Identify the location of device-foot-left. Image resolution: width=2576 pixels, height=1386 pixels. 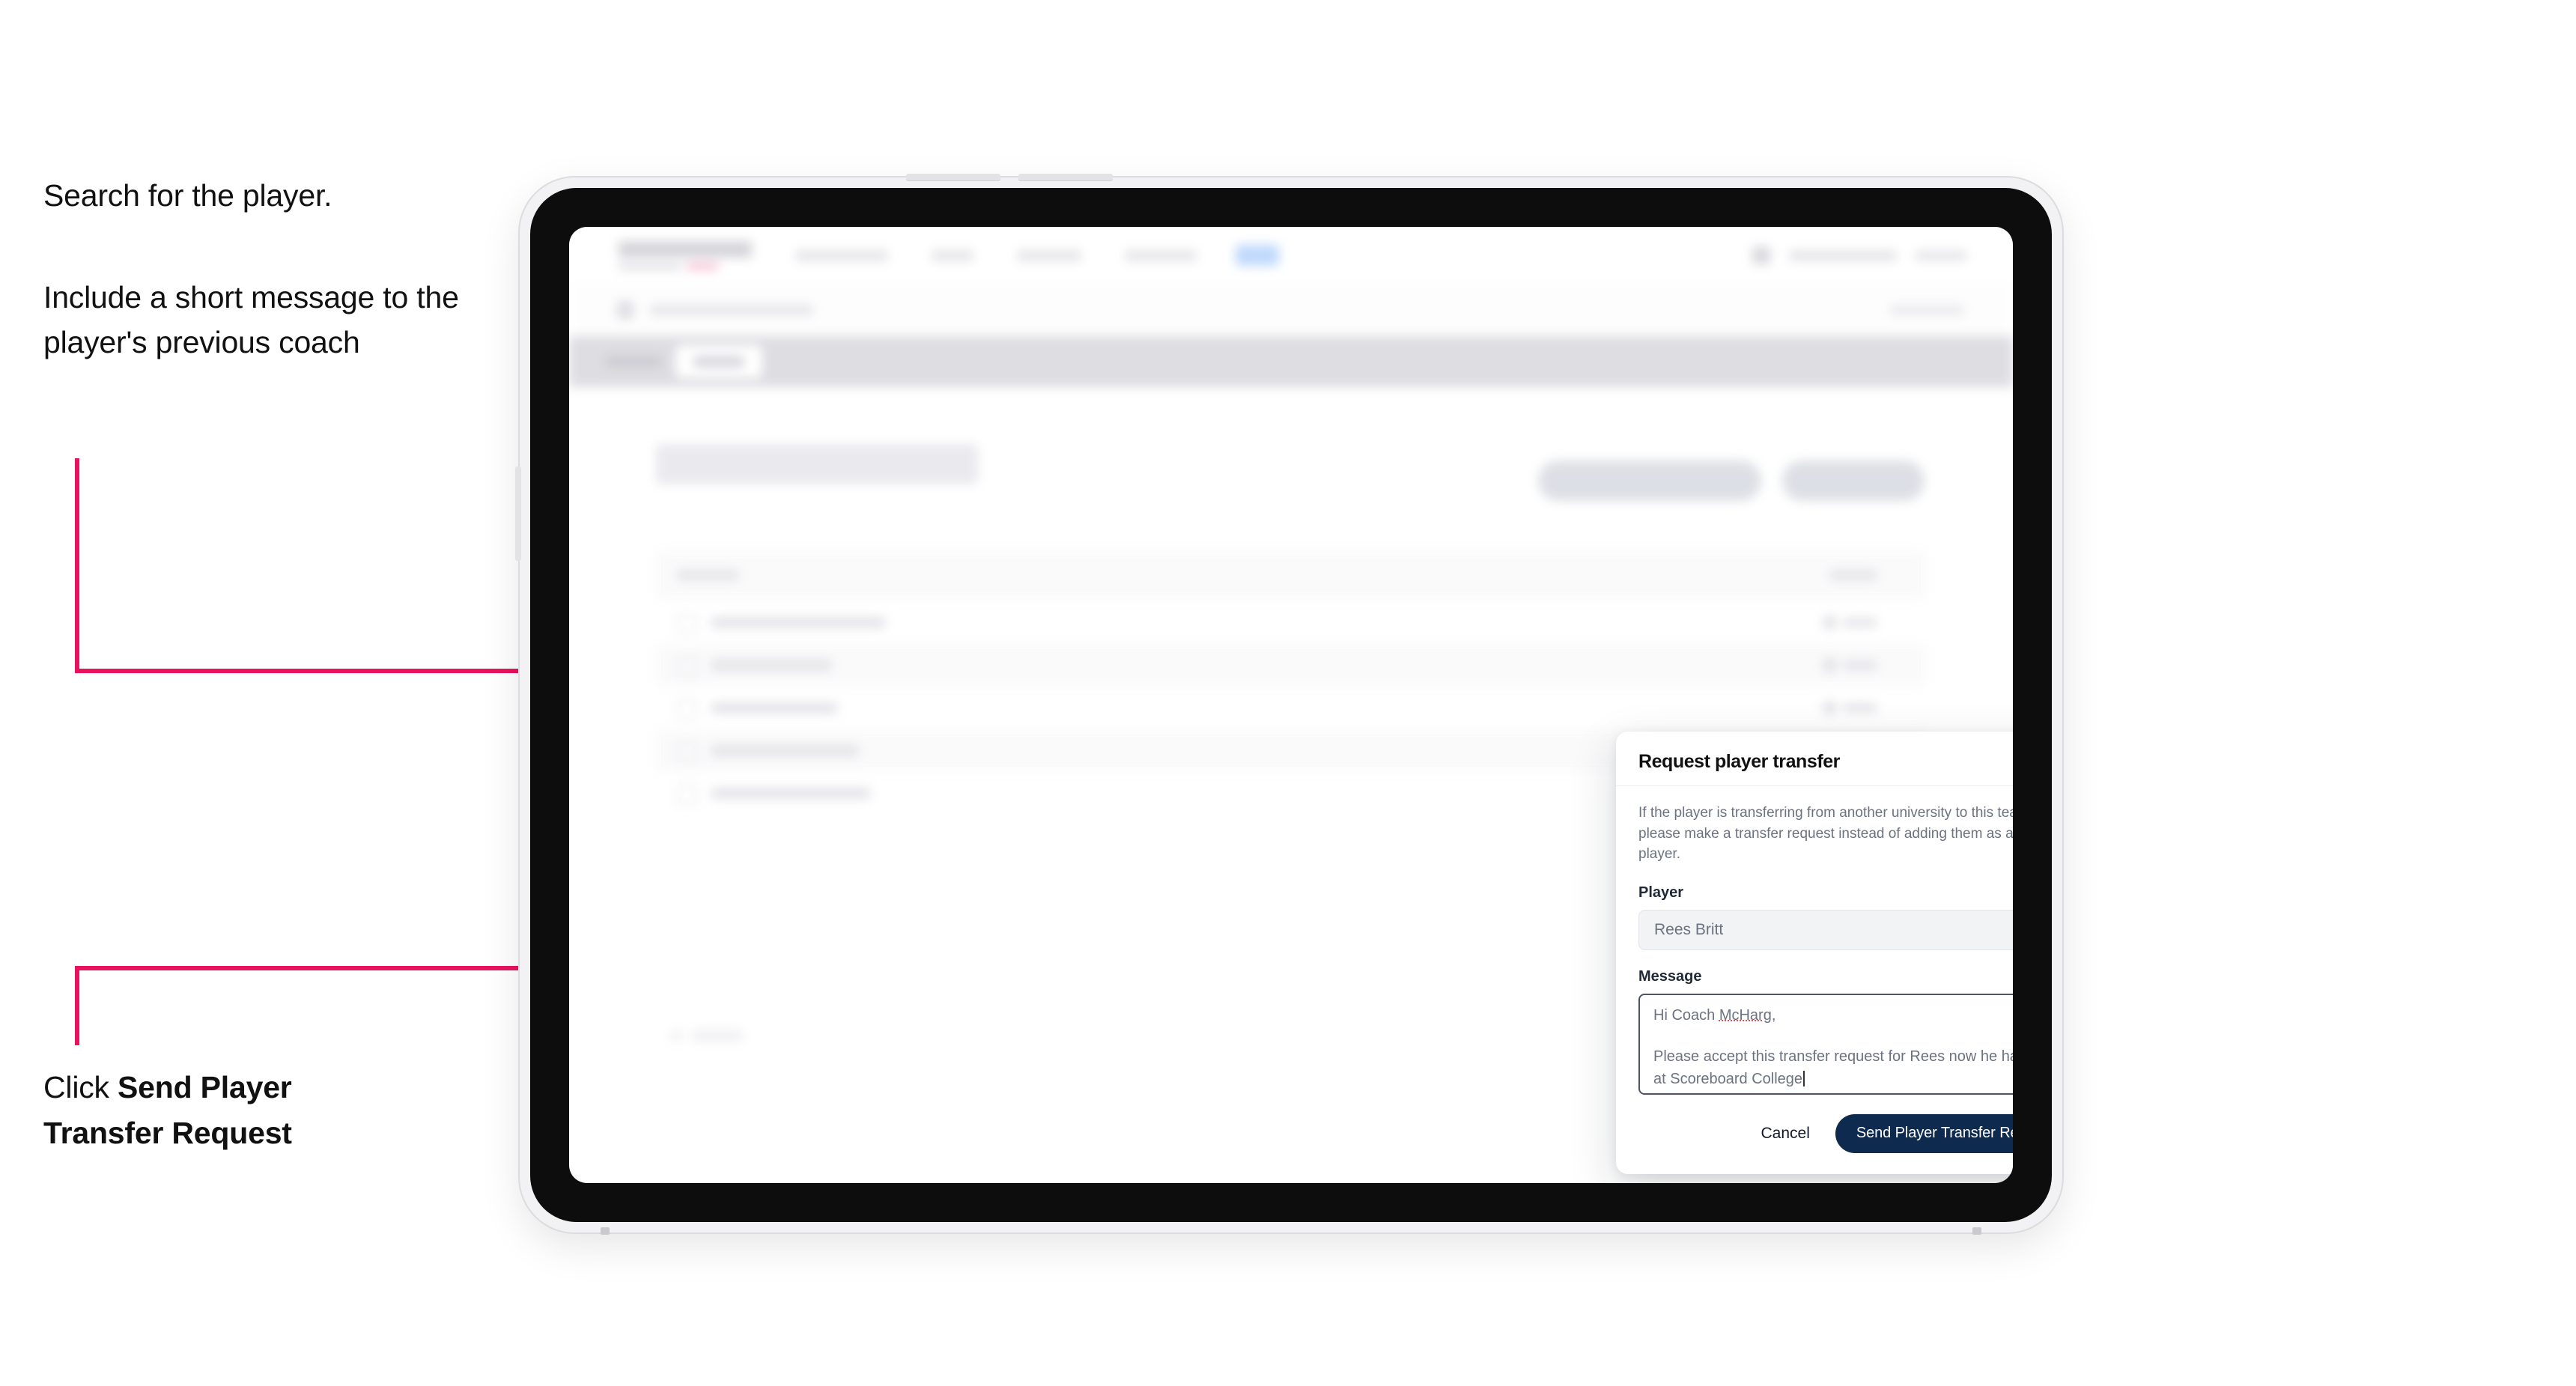
(605, 1231).